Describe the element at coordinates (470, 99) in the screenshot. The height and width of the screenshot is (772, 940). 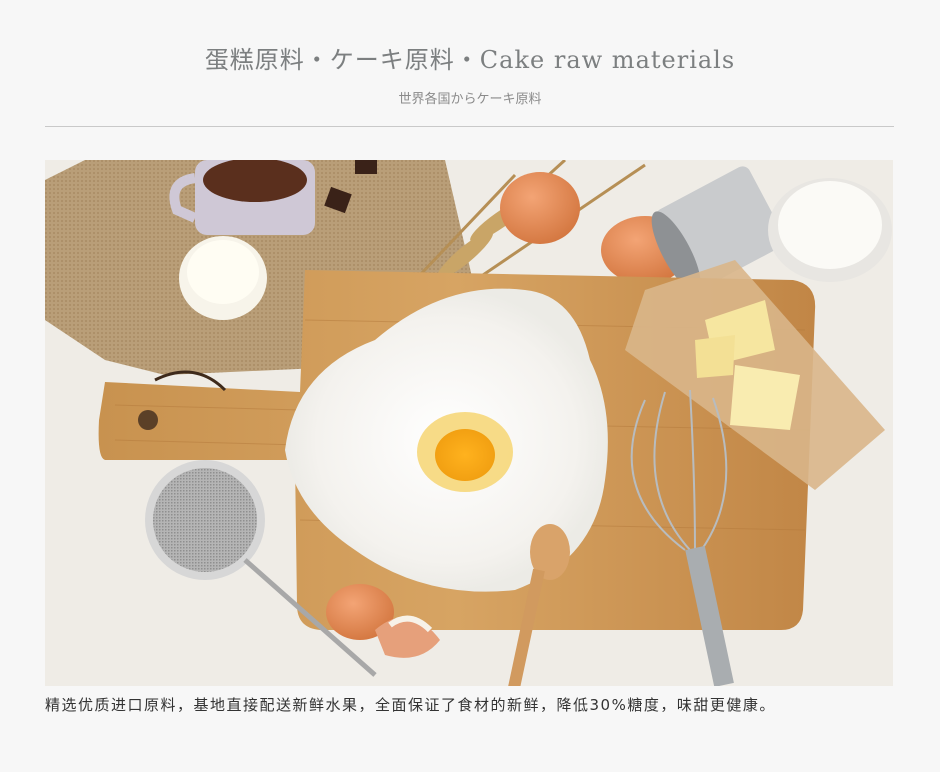
I see `page-subtitle: 世界各国からケーキ原料` at that location.